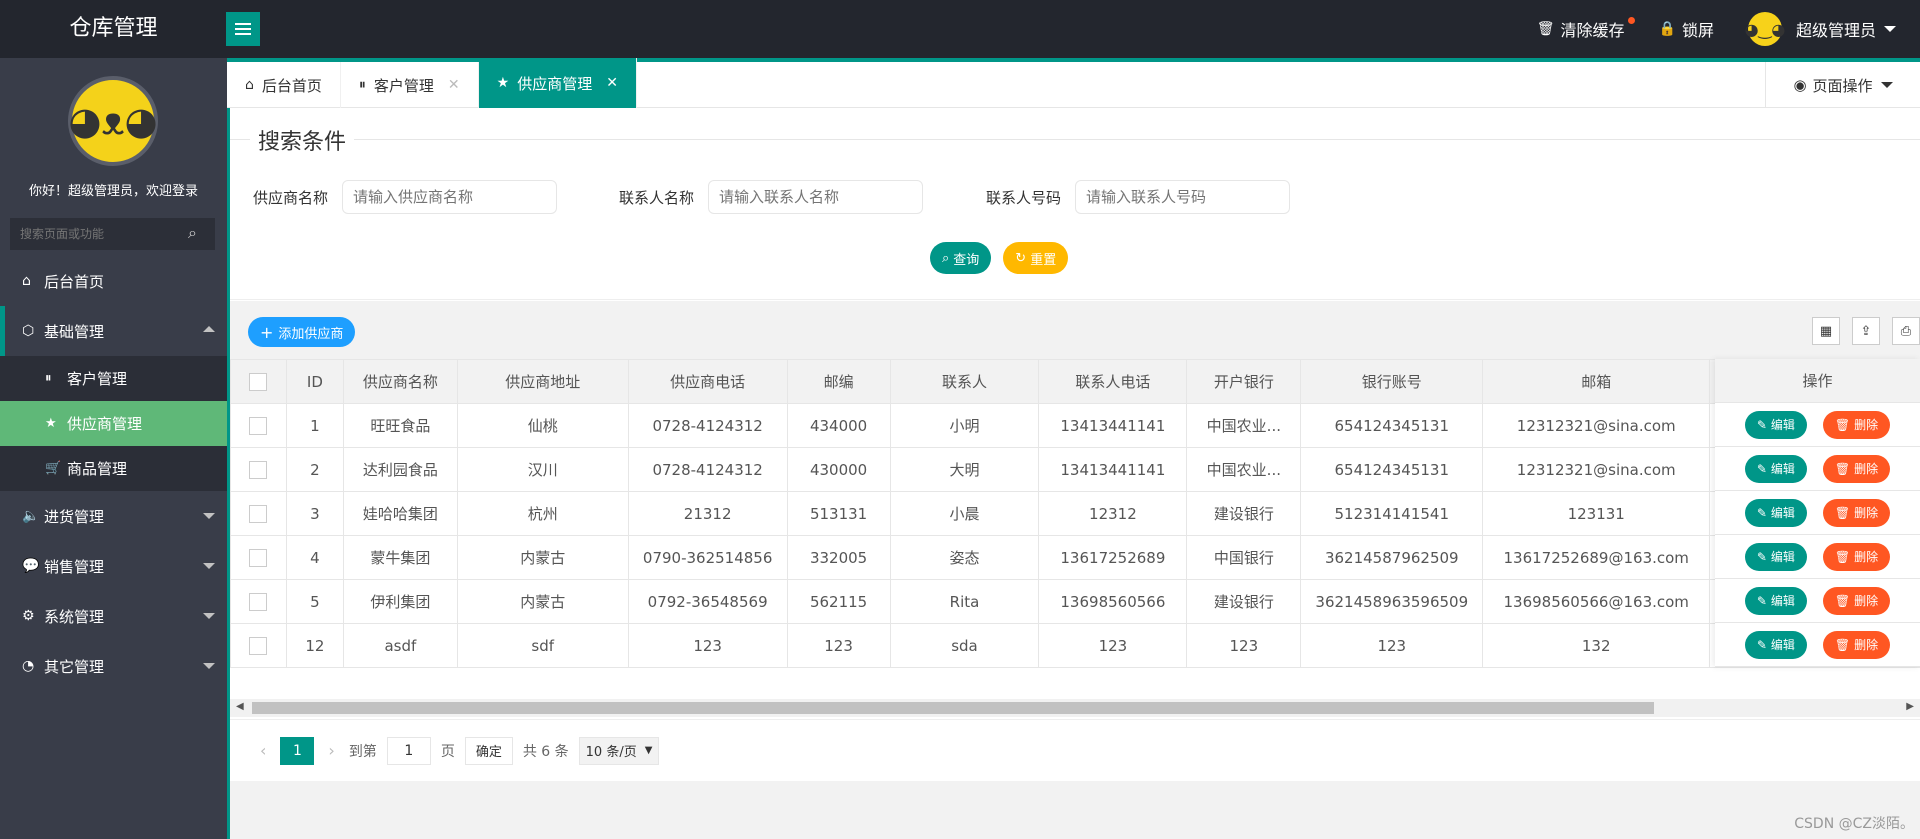 Image resolution: width=1920 pixels, height=839 pixels. I want to click on column-header: 邮编, so click(838, 381).